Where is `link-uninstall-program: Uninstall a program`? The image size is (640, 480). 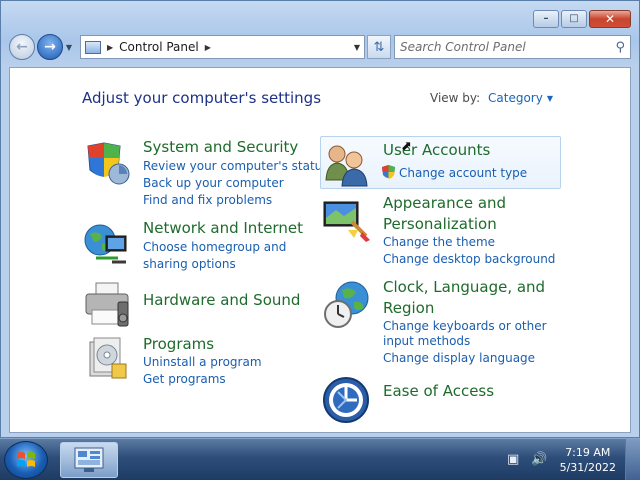 link-uninstall-program: Uninstall a program is located at coordinates (202, 362).